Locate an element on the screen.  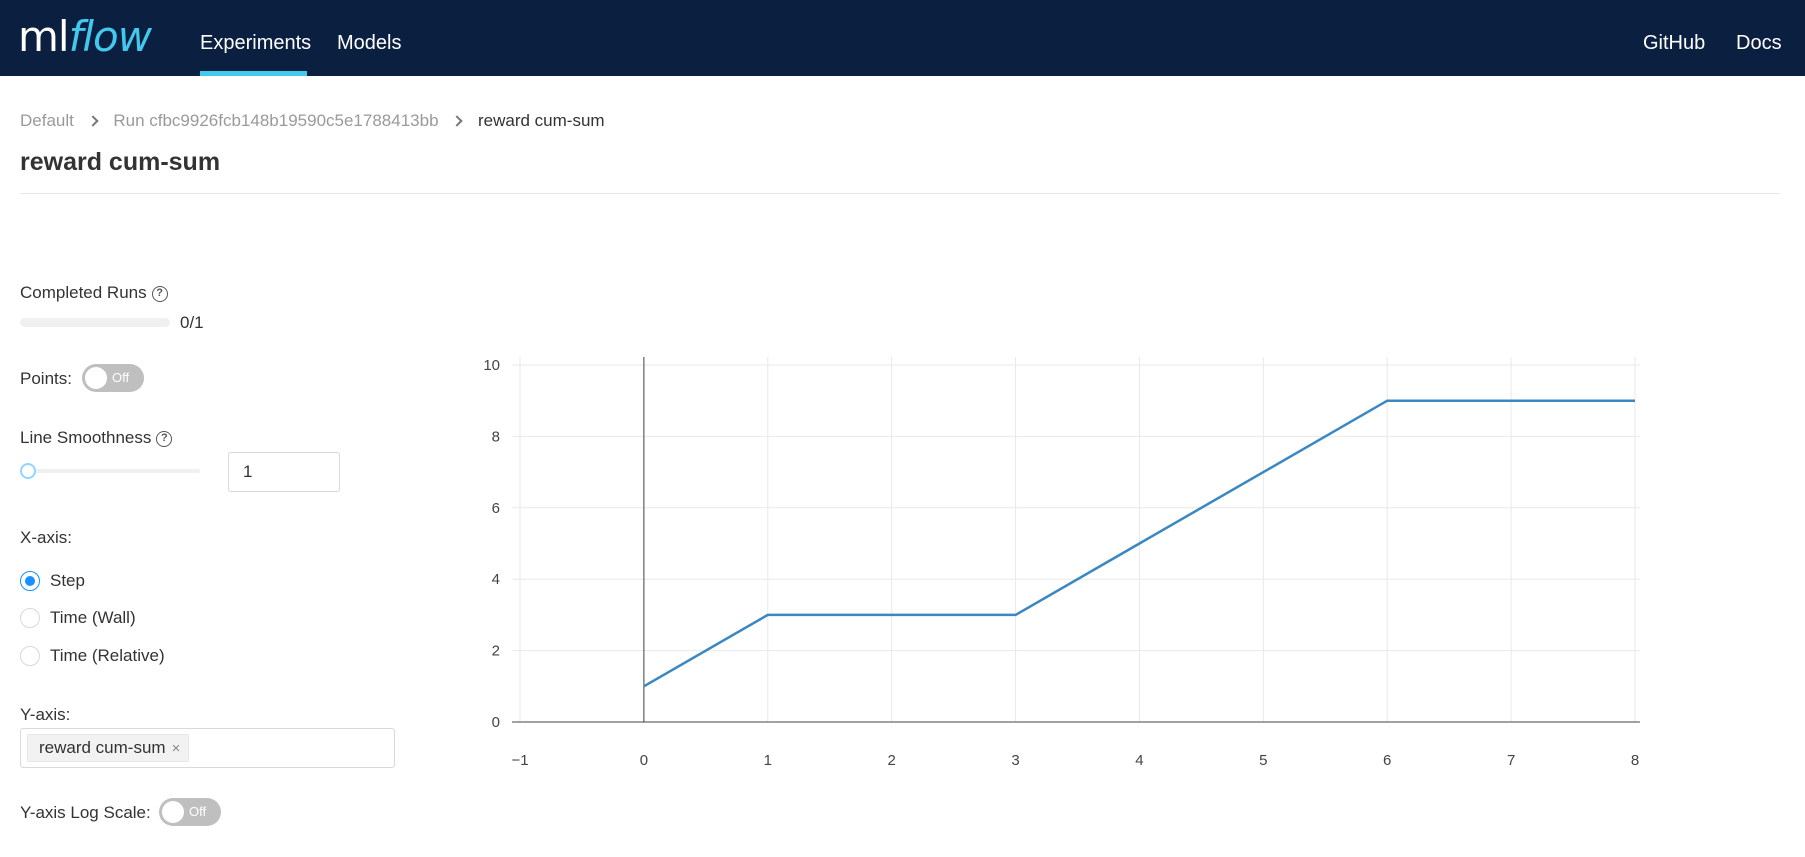
completed-runs-count: 0/1 is located at coordinates (192, 322).